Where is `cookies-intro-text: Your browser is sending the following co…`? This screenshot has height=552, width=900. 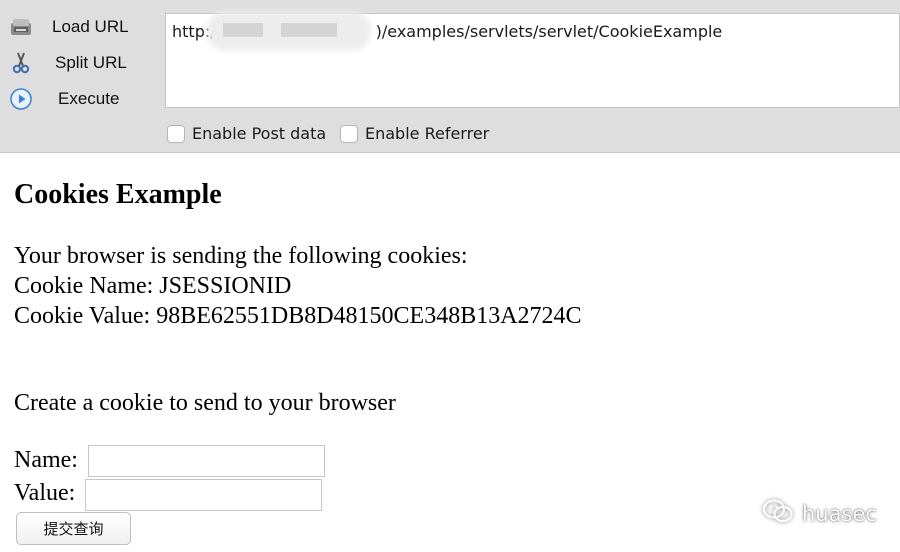 cookies-intro-text: Your browser is sending the following co… is located at coordinates (241, 256).